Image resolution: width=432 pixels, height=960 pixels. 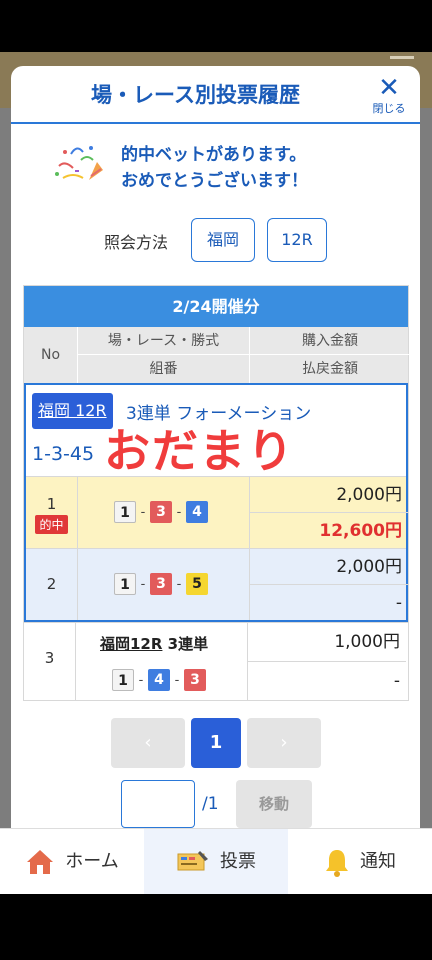 I want to click on table-header: No 場・レース・勝式 購入金額 組番 払戻金額, so click(x=217, y=355).